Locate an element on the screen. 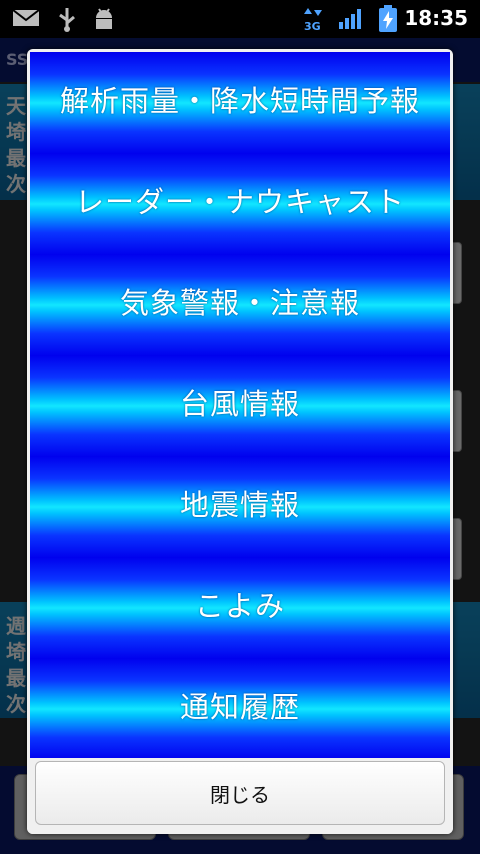  menu-item-calendar: こよみ is located at coordinates (240, 608).